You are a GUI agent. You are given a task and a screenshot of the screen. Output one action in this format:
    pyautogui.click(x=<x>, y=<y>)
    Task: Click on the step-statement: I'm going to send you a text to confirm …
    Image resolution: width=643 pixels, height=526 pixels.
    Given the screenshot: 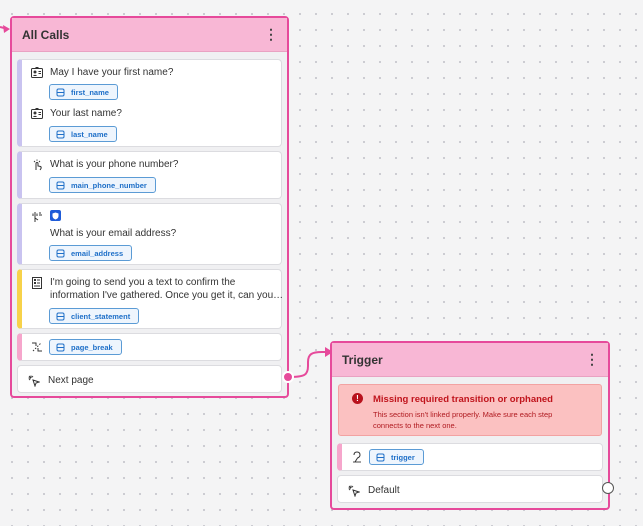 What is the action you would take?
    pyautogui.click(x=150, y=299)
    